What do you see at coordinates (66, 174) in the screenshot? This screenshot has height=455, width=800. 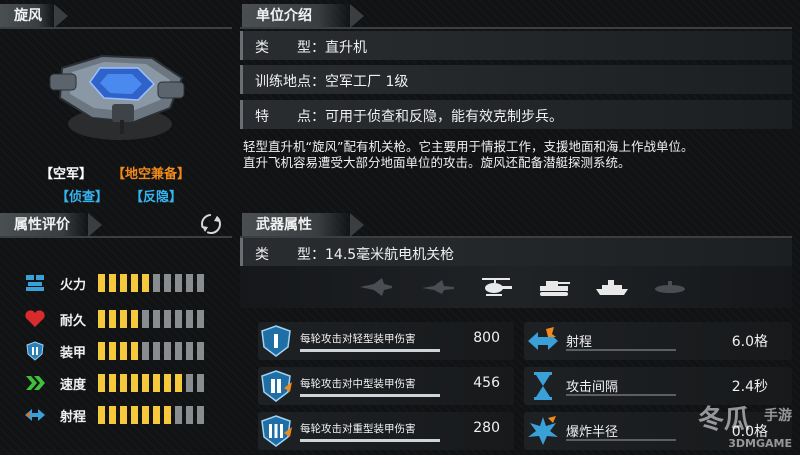 I see `tag-air-force: 【空军】` at bounding box center [66, 174].